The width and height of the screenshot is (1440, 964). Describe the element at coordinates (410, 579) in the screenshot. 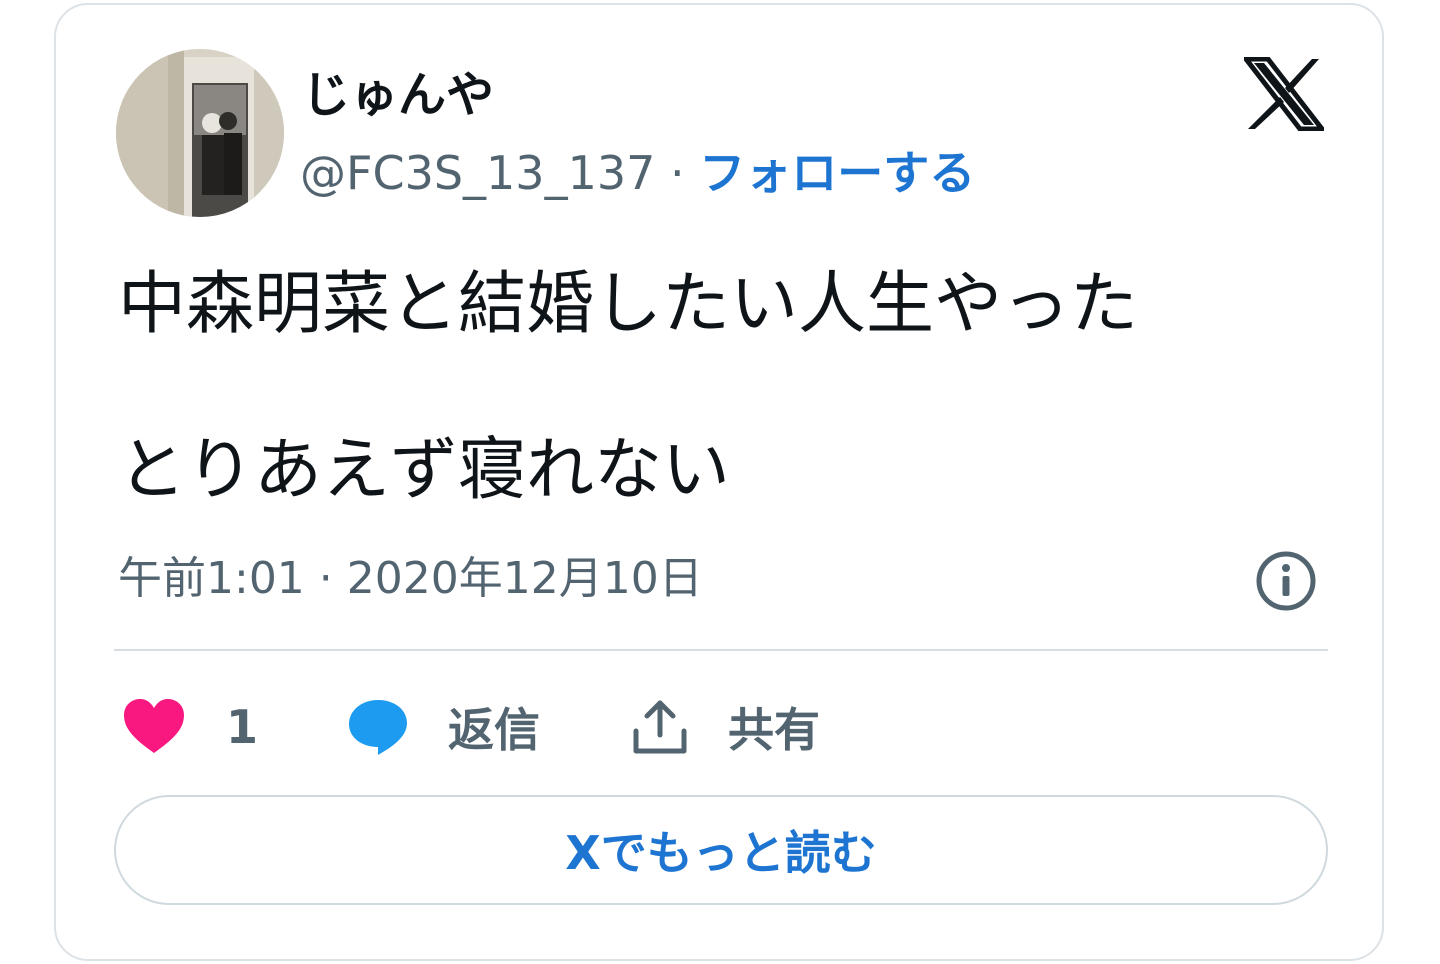

I see `timestamp: 午前1:01 · 2020年12月10日` at that location.